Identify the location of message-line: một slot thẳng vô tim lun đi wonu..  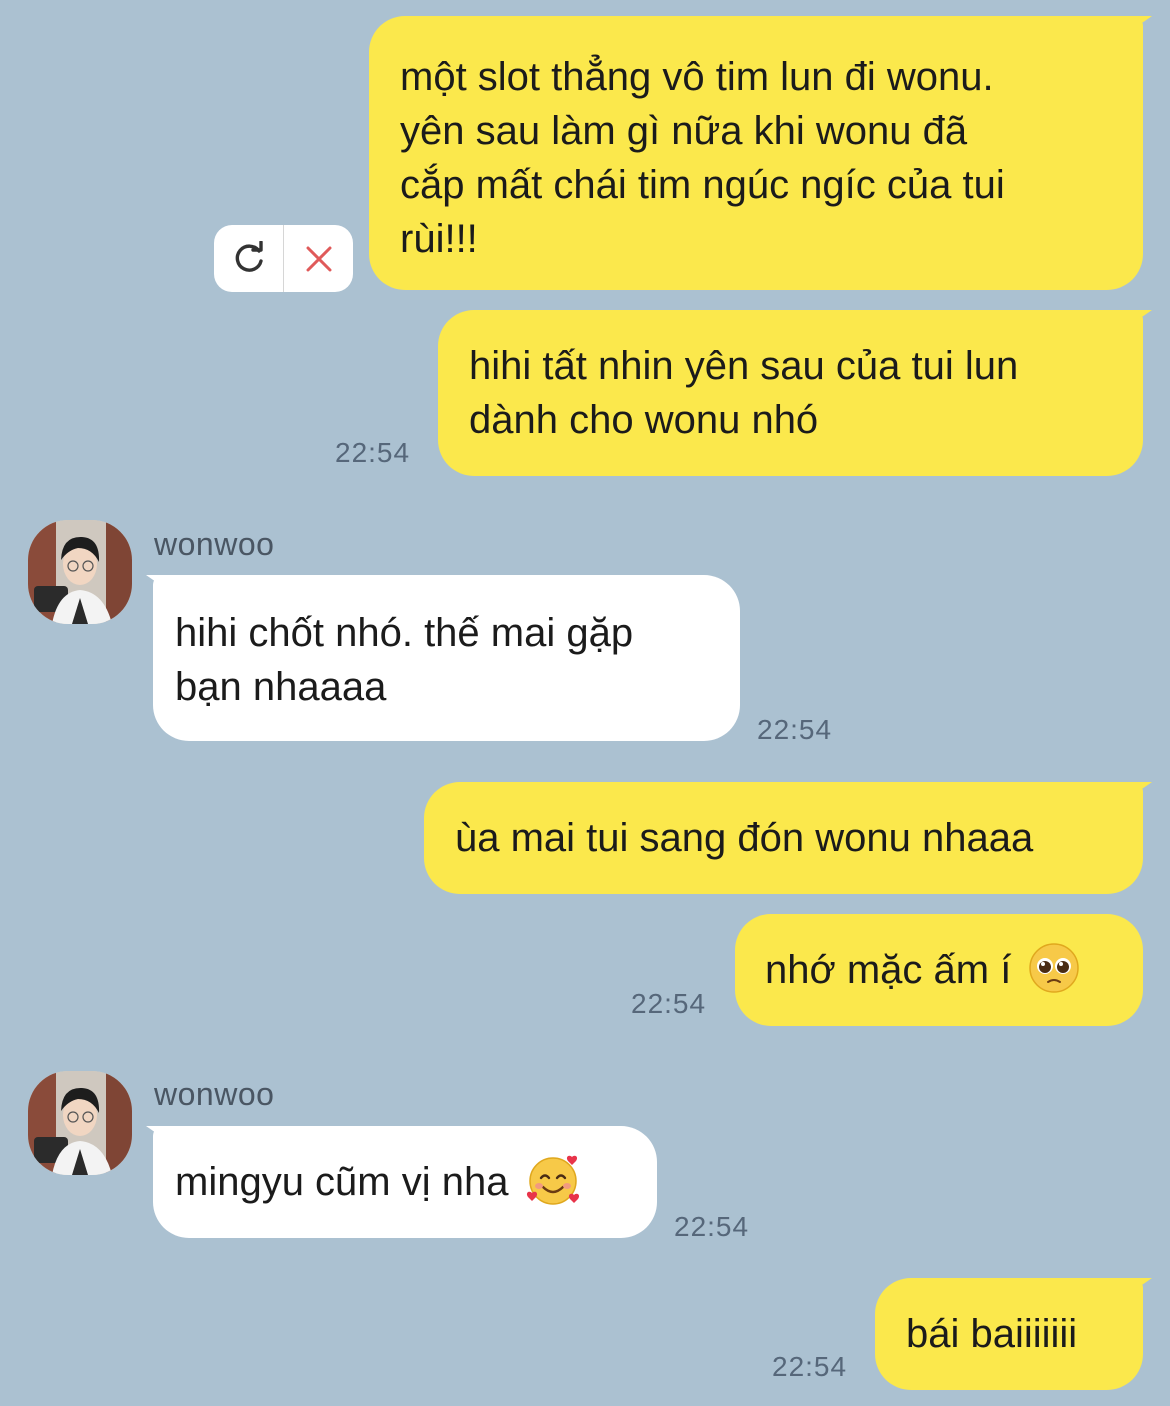
(697, 77).